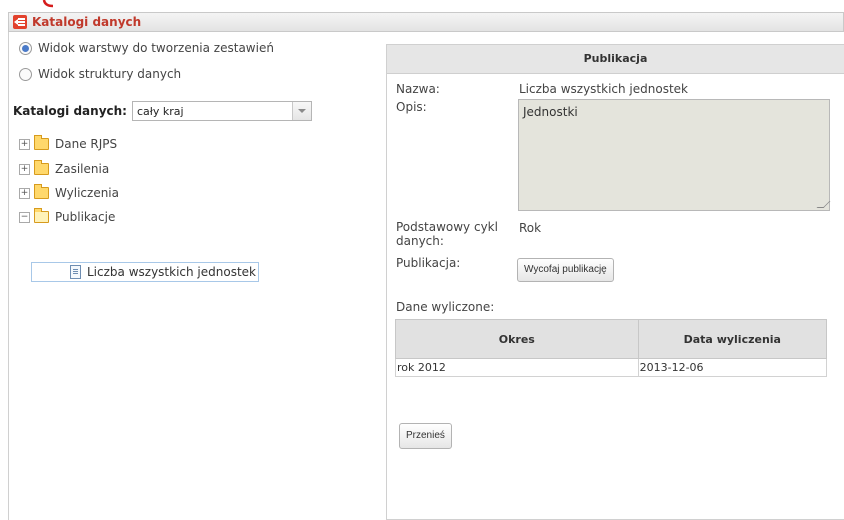  I want to click on layer-view-label: Widok warstwy do tworzenia zestawień, so click(156, 48).